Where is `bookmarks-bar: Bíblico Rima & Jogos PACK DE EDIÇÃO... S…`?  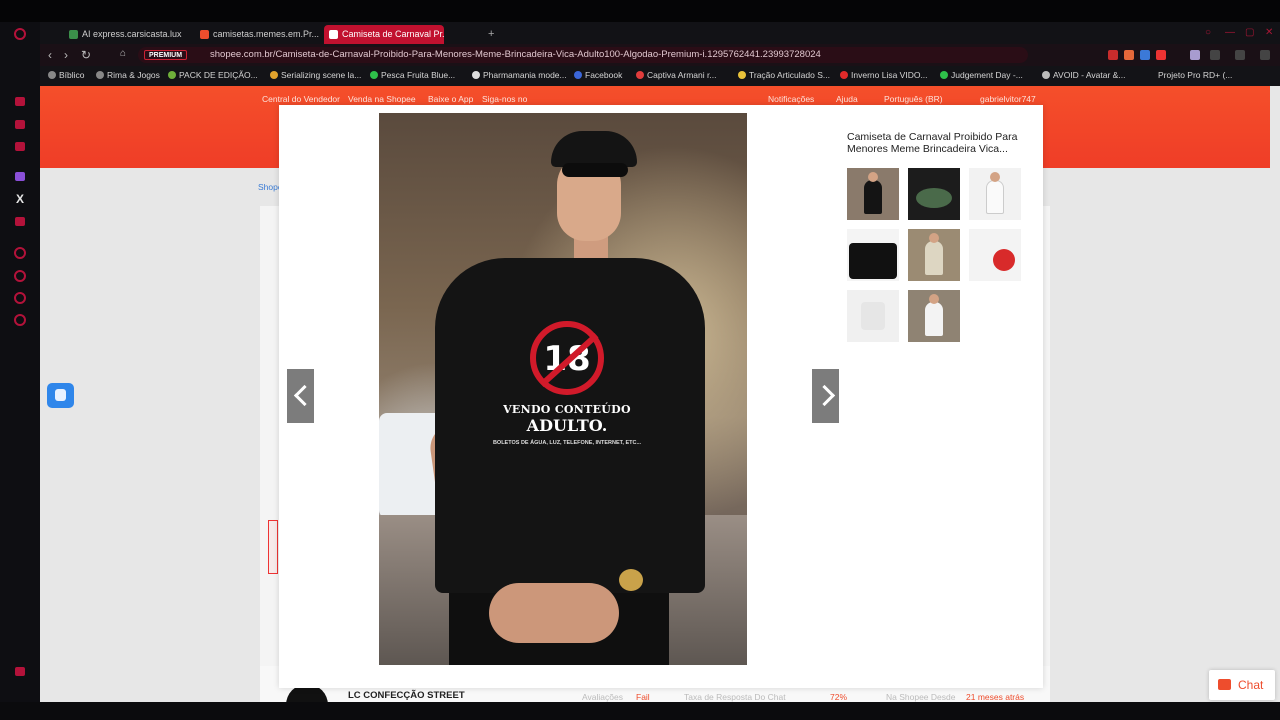
bookmarks-bar: Bíblico Rima & Jogos PACK DE EDIÇÃO... S… is located at coordinates (660, 76).